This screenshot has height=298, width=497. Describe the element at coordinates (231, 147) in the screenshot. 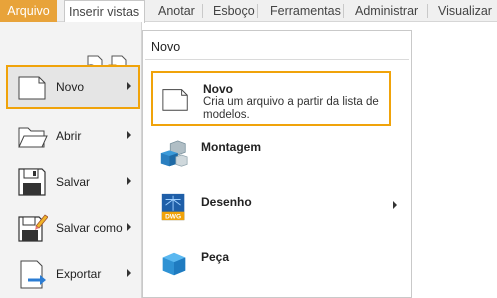

I see `submenu-item-title: Montagem` at that location.